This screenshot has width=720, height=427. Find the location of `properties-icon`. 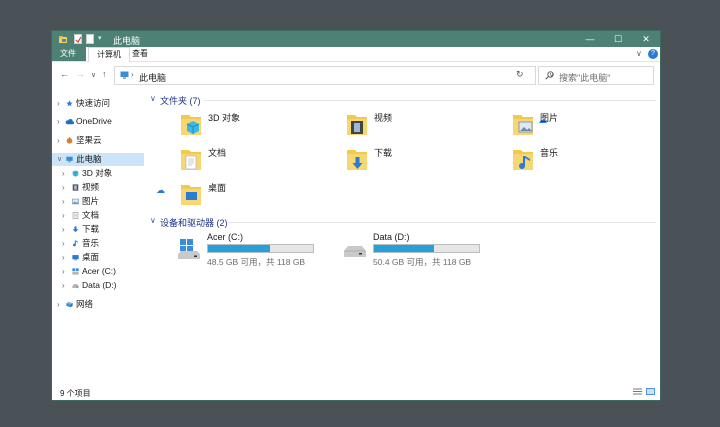

properties-icon is located at coordinates (78, 39).